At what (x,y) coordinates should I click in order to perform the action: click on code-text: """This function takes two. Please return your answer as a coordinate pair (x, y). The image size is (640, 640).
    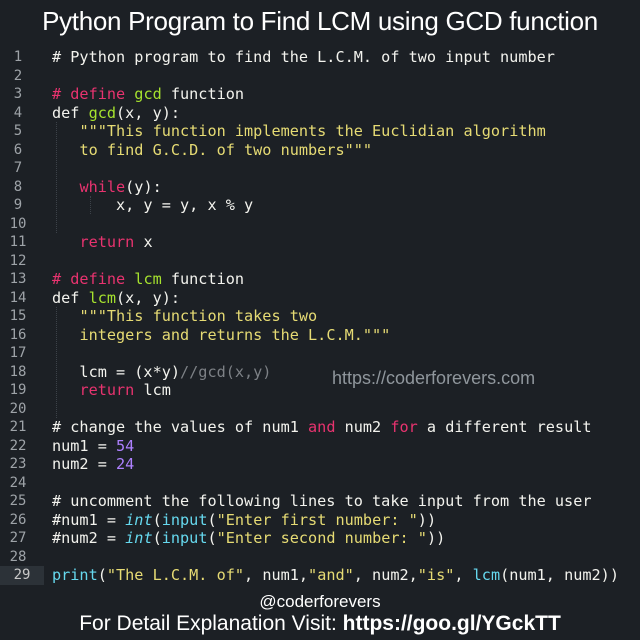
    Looking at the image, I should click on (184, 316).